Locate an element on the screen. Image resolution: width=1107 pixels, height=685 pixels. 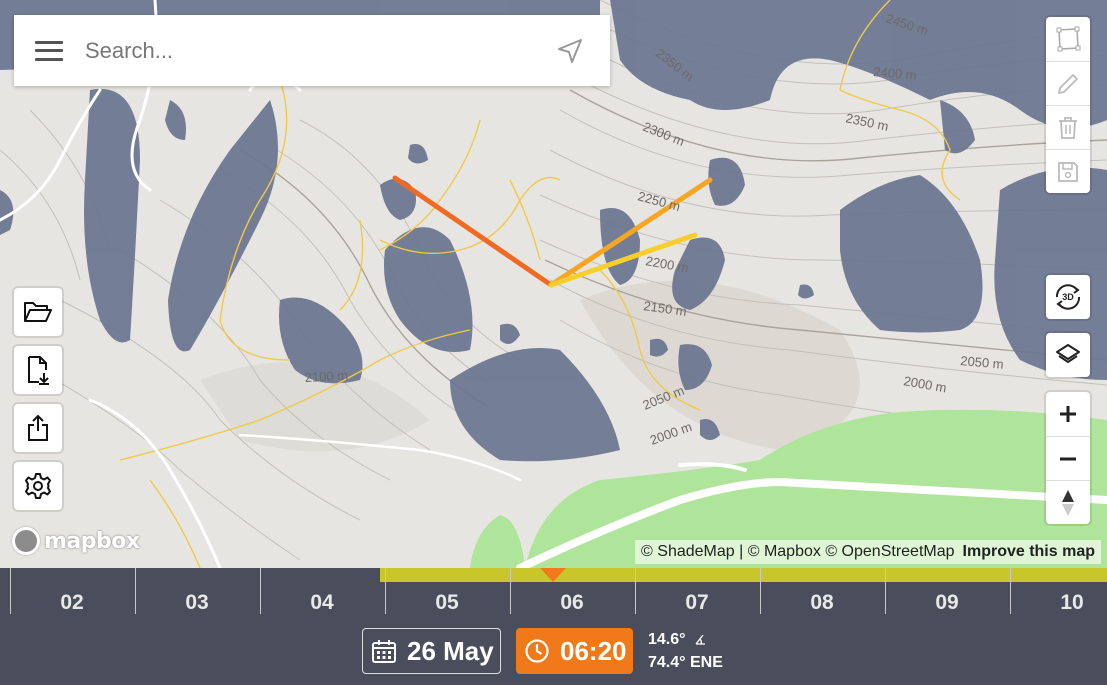
delete-button is located at coordinates (1068, 127).